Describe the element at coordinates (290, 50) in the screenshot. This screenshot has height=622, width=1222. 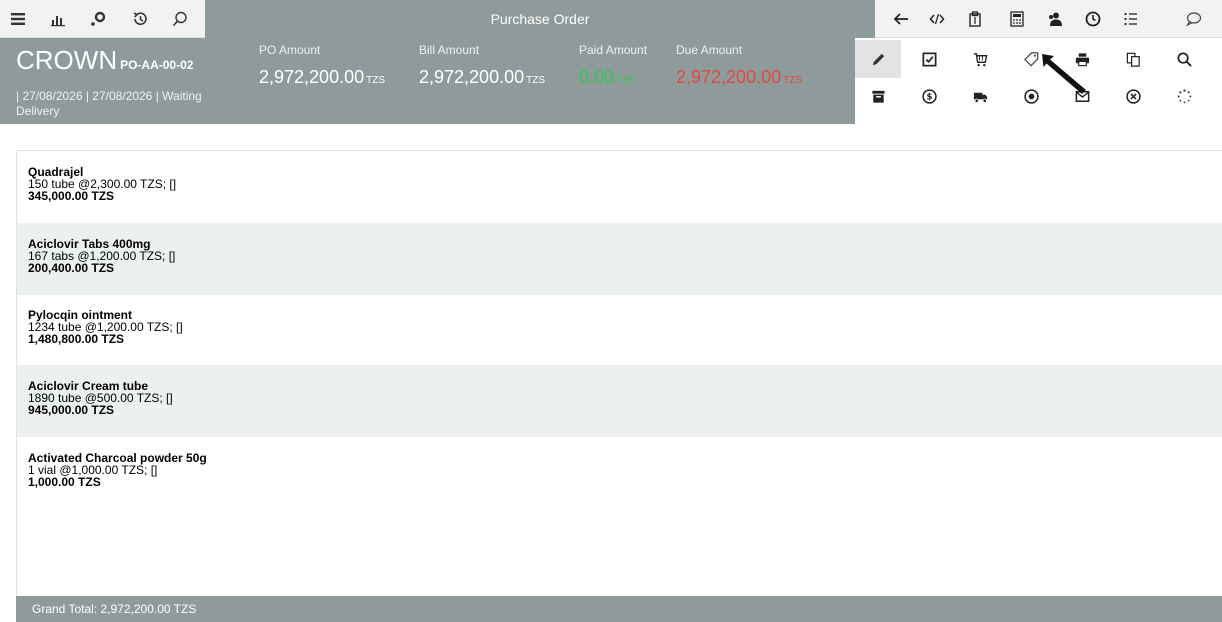
I see `po-amount-label: PO Amount` at that location.